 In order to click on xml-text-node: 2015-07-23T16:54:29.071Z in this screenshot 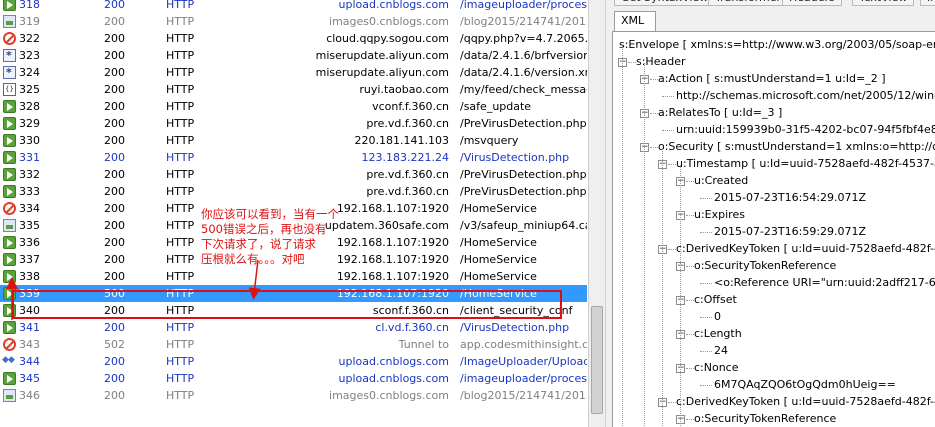, I will do `click(790, 198)`.